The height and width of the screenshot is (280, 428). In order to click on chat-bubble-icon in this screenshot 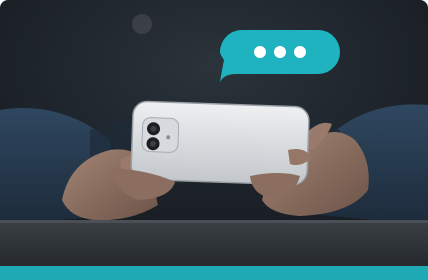, I will do `click(280, 56)`.